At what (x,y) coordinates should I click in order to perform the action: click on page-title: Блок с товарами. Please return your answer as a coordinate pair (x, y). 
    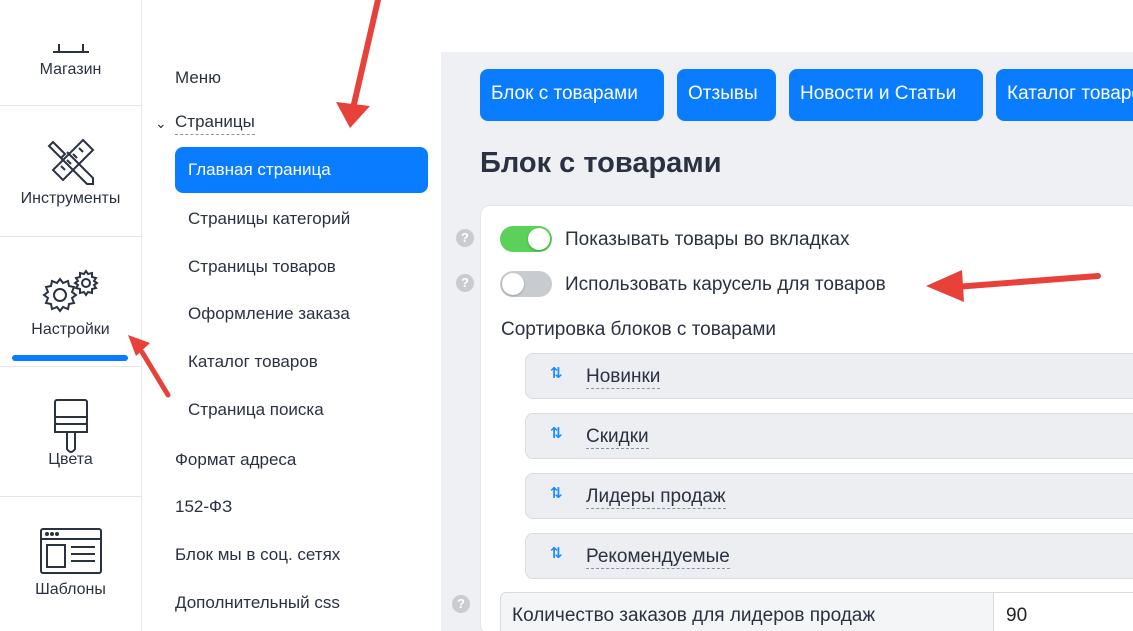
    Looking at the image, I should click on (601, 163).